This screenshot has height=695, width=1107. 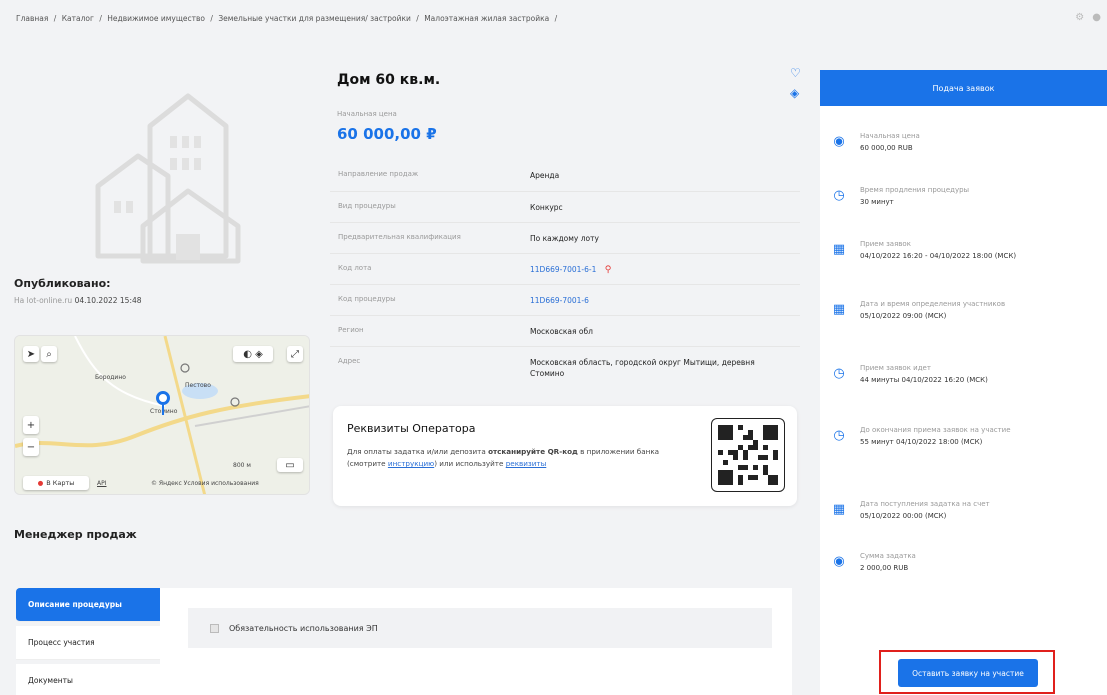 I want to click on map-search-icon: ⌕, so click(x=49, y=354).